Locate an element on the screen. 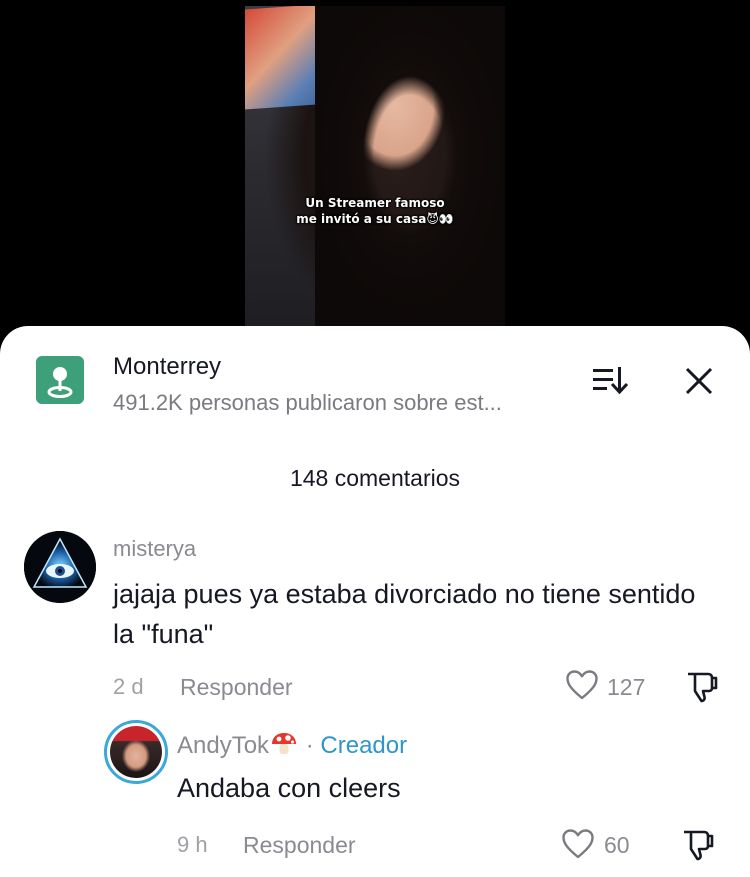 Image resolution: width=750 pixels, height=877 pixels. mushroom-icon is located at coordinates (284, 744).